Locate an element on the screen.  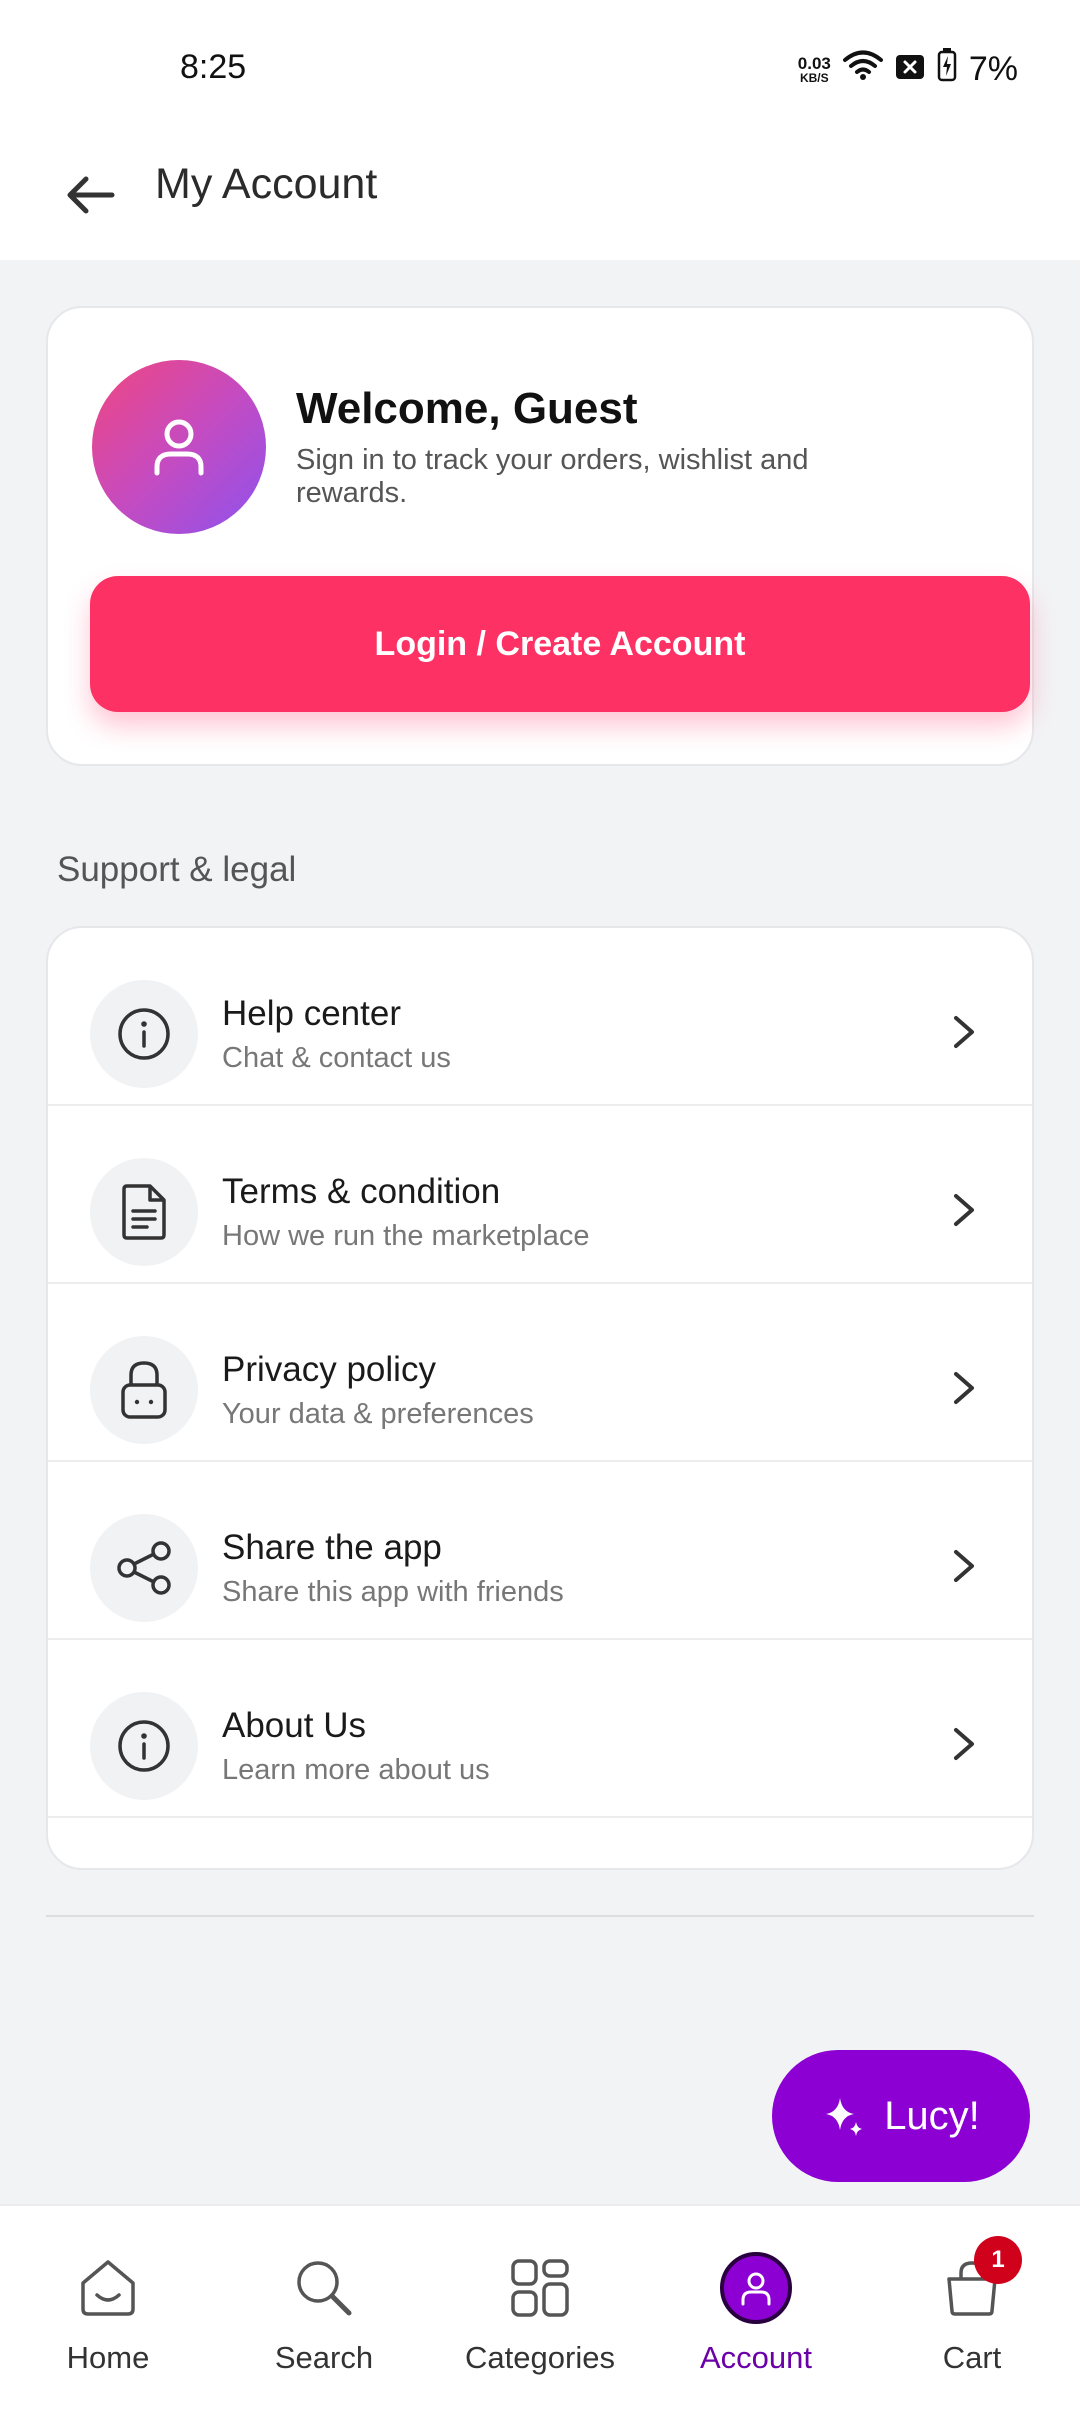
network-speed: 0.03 KB/S is located at coordinates (814, 70).